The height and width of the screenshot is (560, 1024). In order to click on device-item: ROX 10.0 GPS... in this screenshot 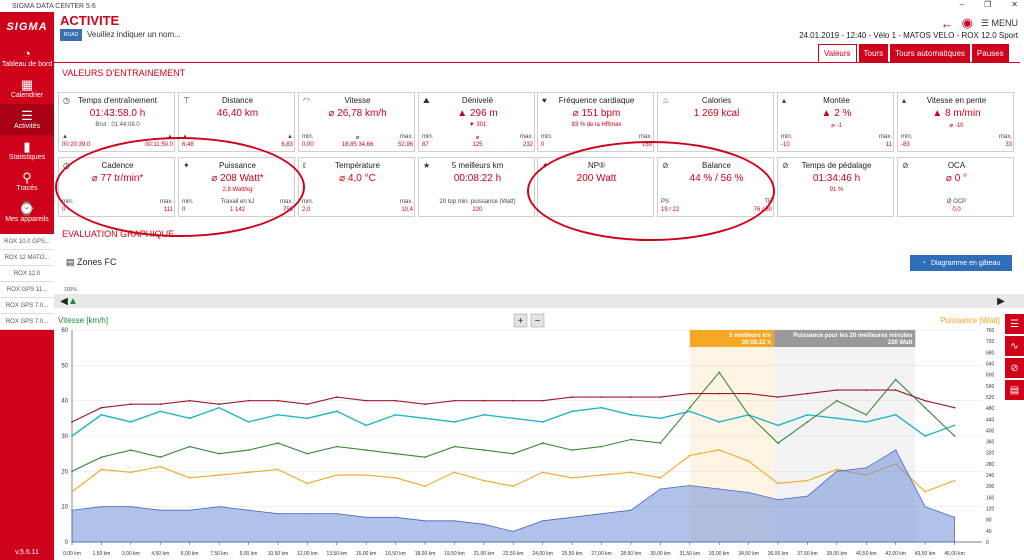, I will do `click(27, 242)`.